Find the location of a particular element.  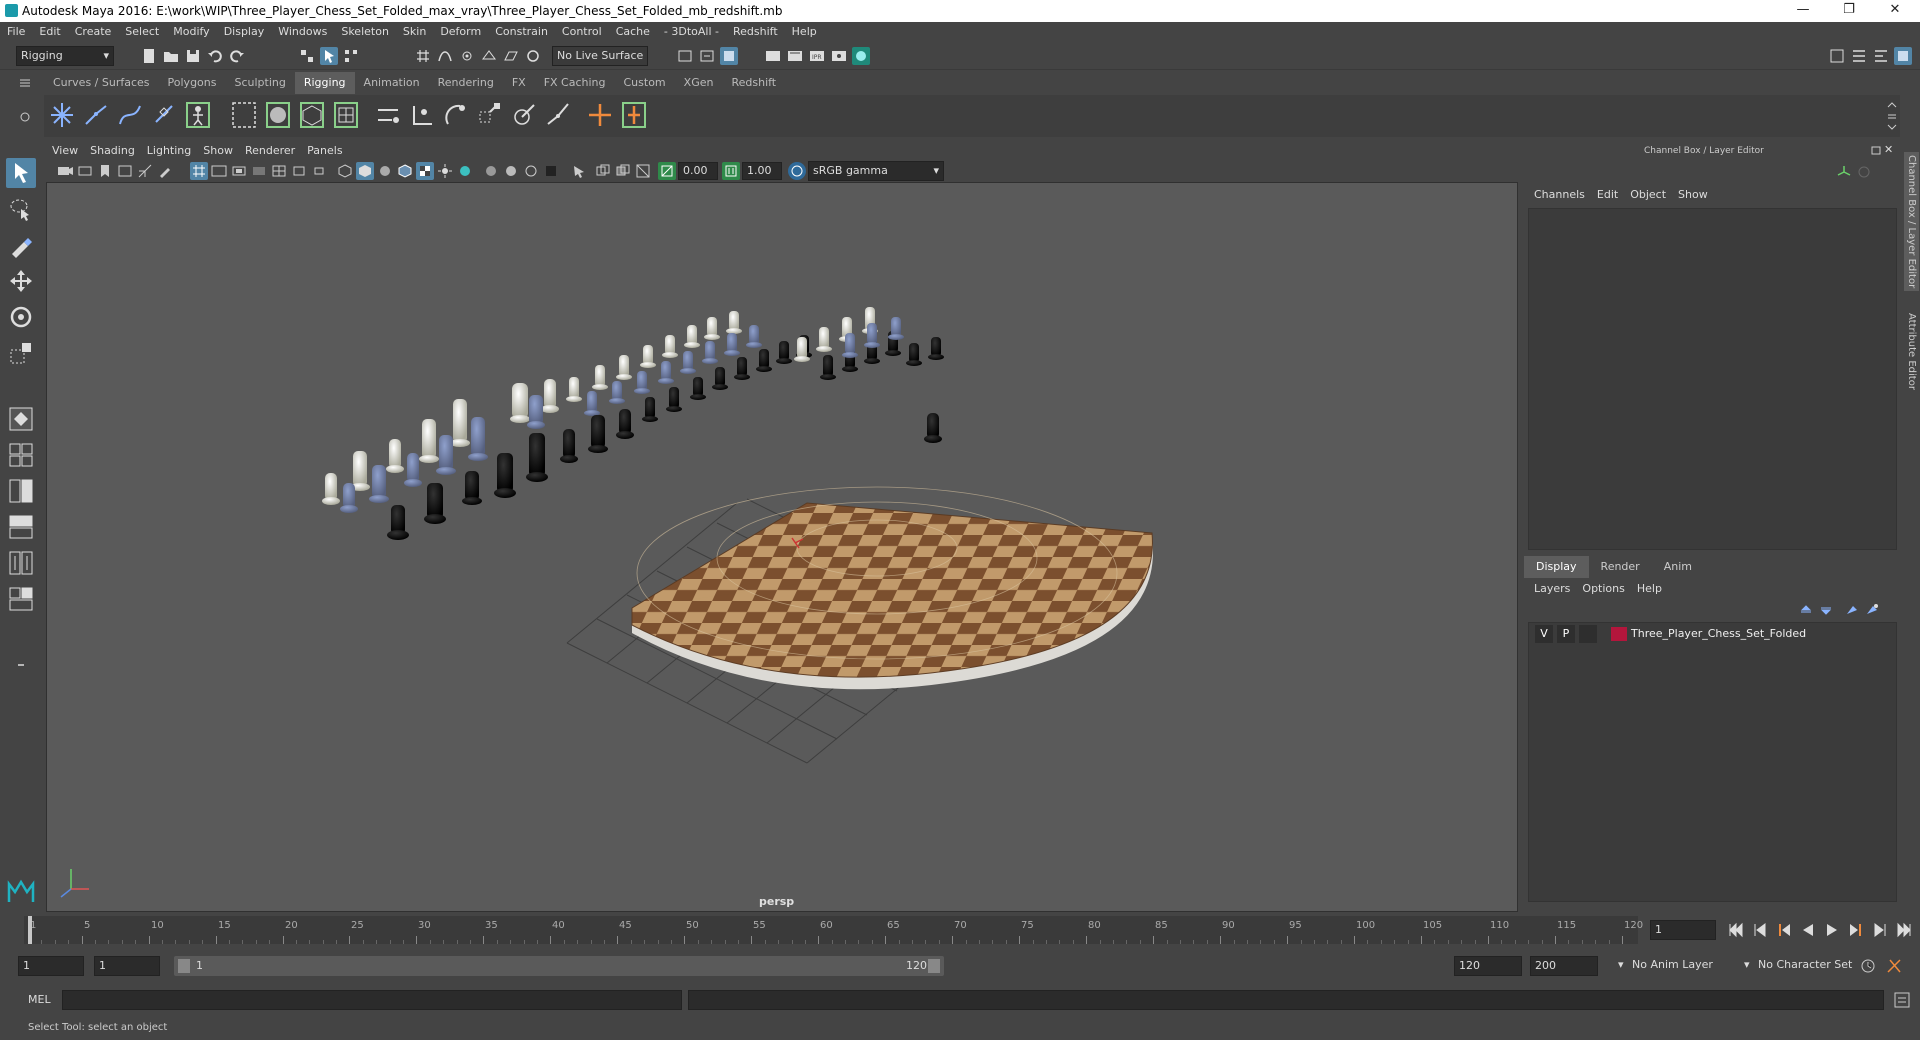

camera-icon is located at coordinates (65, 171).